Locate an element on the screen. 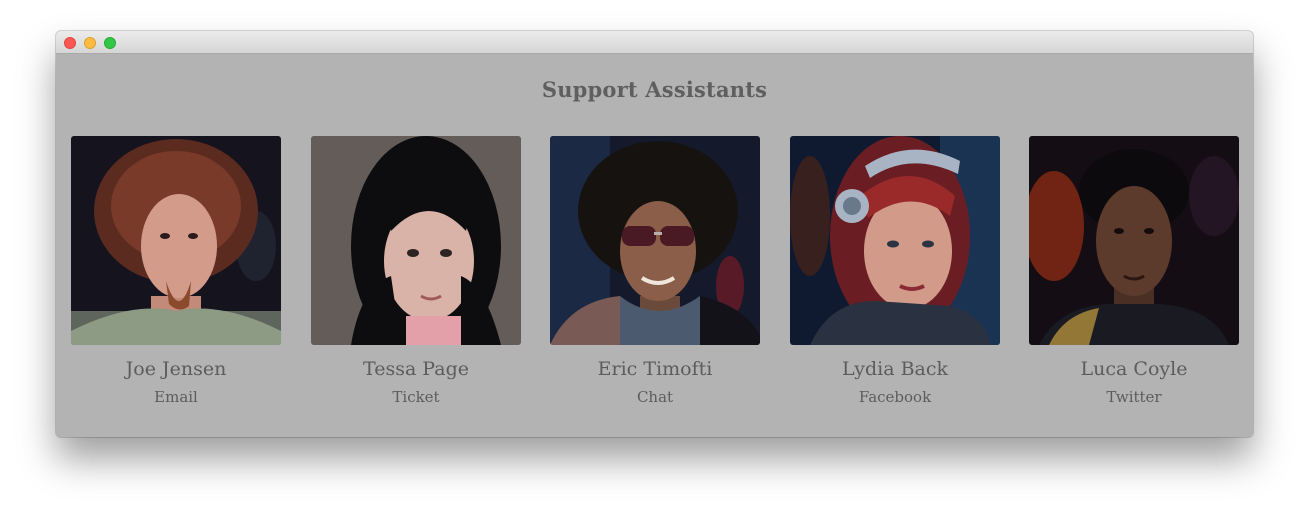  assistant-card-lydia-back: Lydia Back Facebook is located at coordinates (895, 271).